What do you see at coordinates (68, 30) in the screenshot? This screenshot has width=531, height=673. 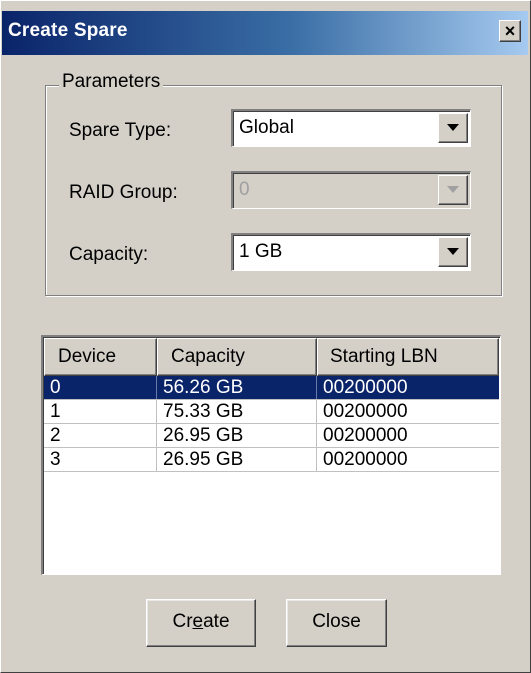 I see `window-title: Create Spare` at bounding box center [68, 30].